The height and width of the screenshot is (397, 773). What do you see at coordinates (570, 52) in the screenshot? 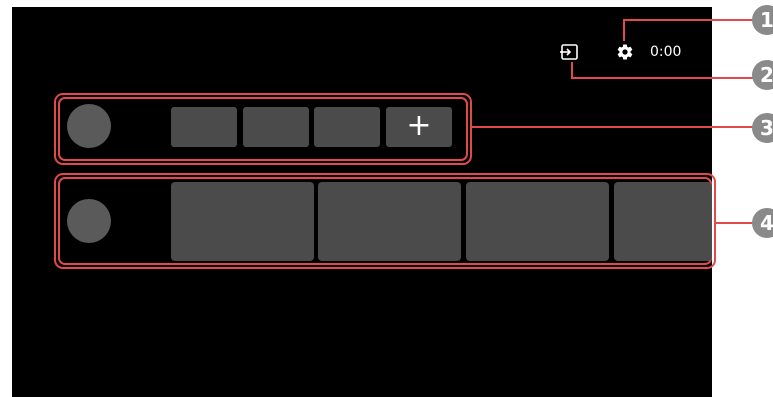
I see `input-source-icon` at bounding box center [570, 52].